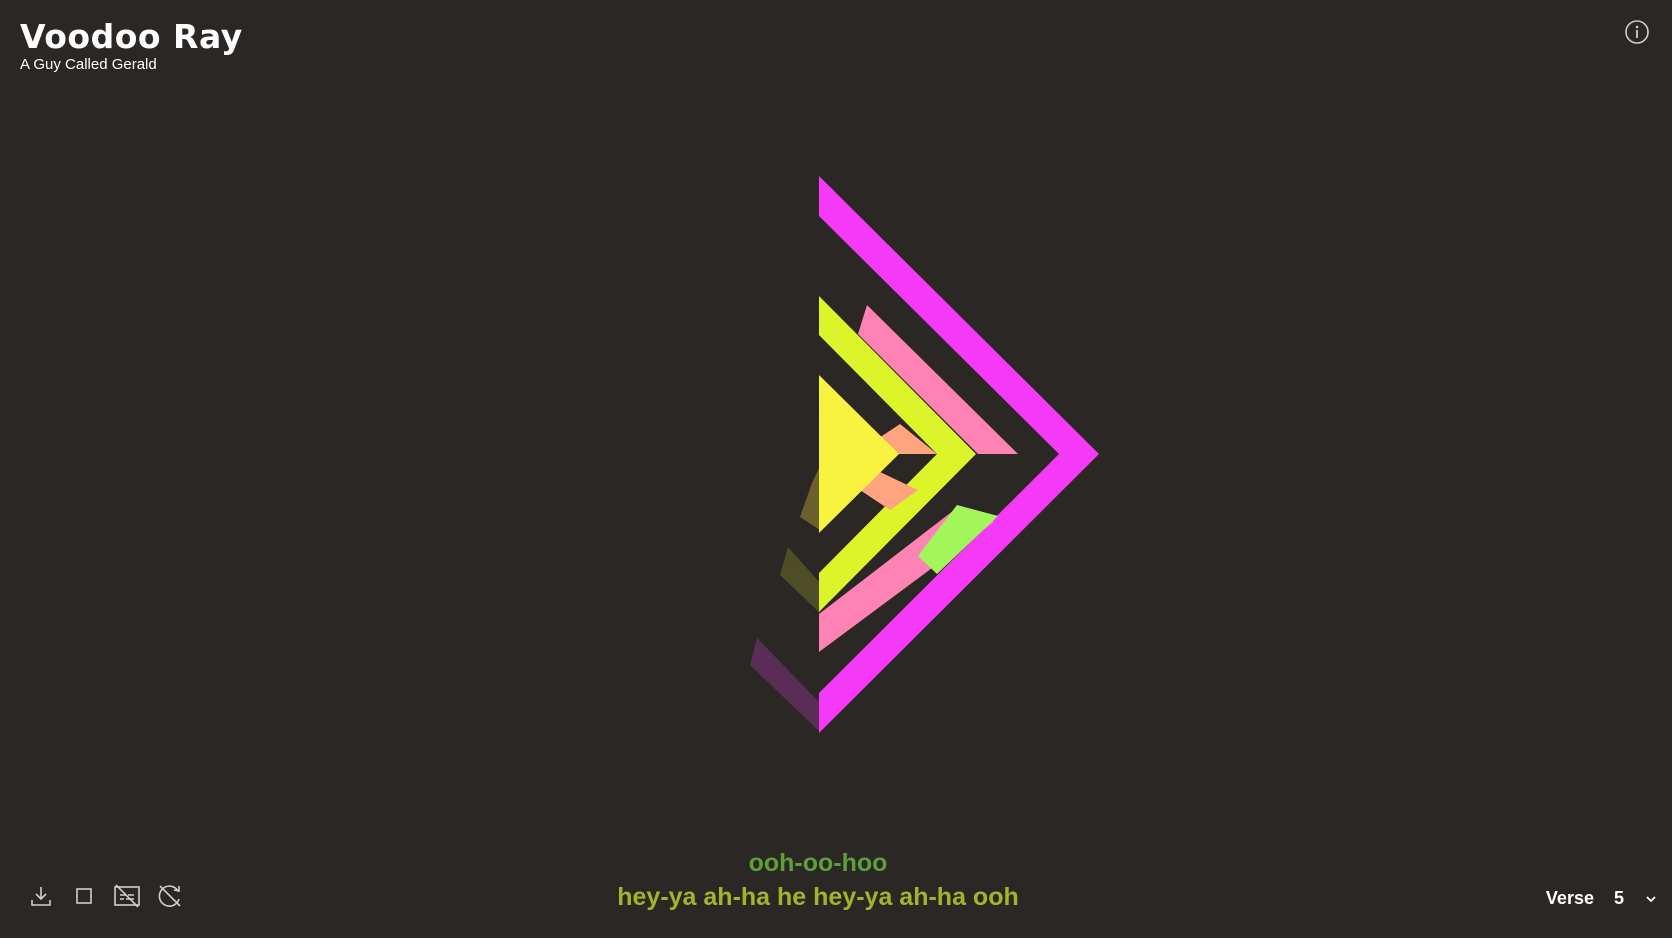 The width and height of the screenshot is (1672, 938). What do you see at coordinates (938, 379) in the screenshot?
I see `pink-chevron` at bounding box center [938, 379].